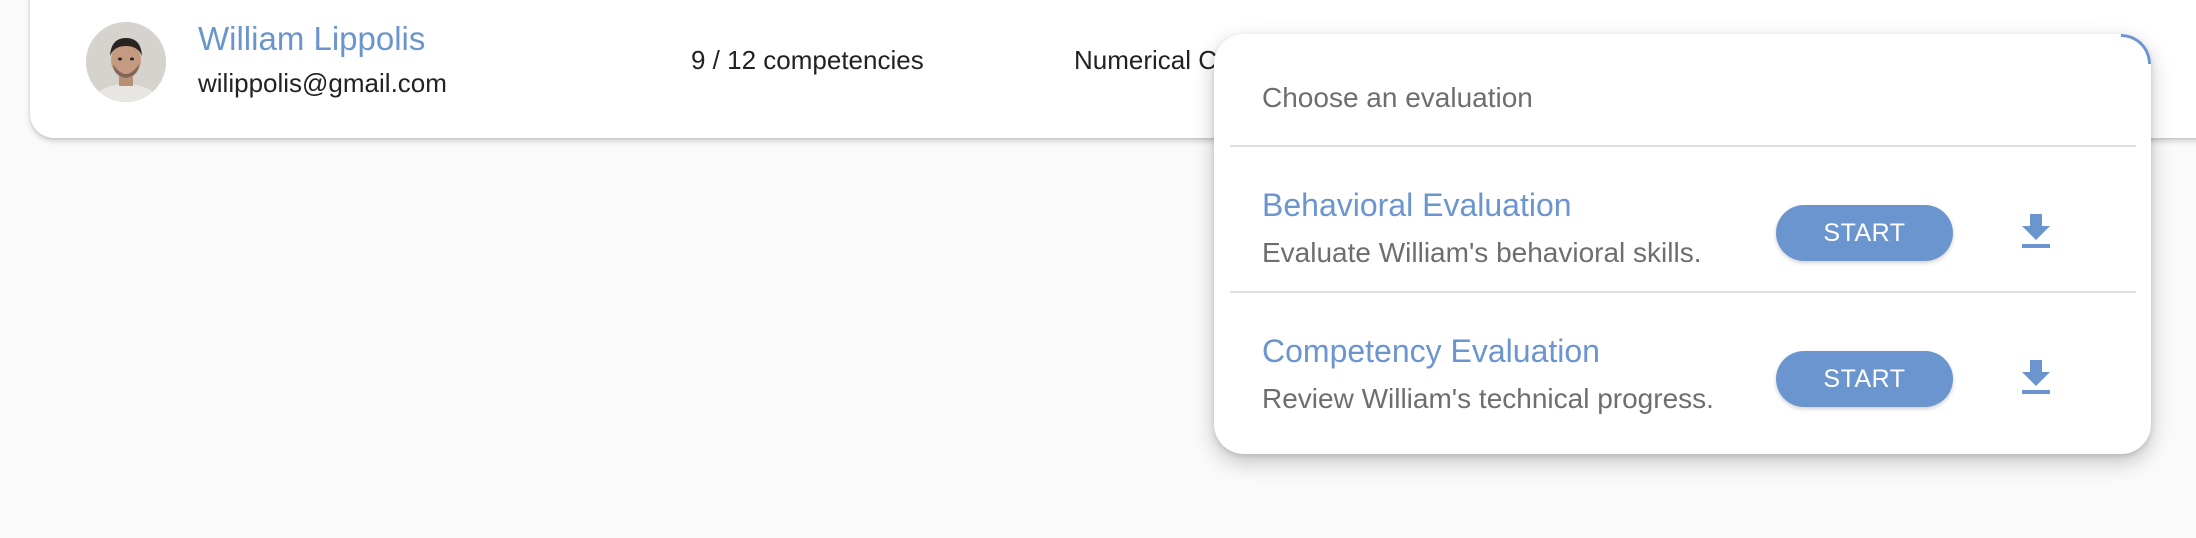  I want to click on evaluation-description: Evaluate William's behavioral skills., so click(1482, 252).